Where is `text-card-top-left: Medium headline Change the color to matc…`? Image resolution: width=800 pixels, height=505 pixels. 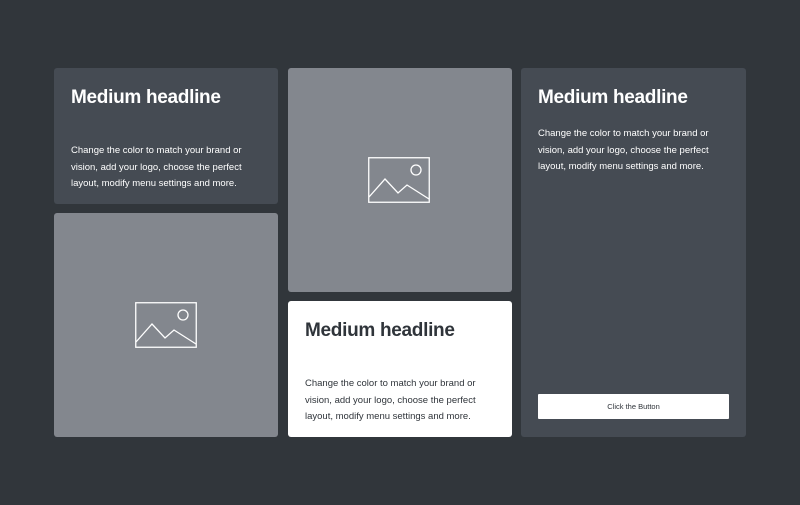
text-card-top-left: Medium headline Change the color to matc… is located at coordinates (166, 136).